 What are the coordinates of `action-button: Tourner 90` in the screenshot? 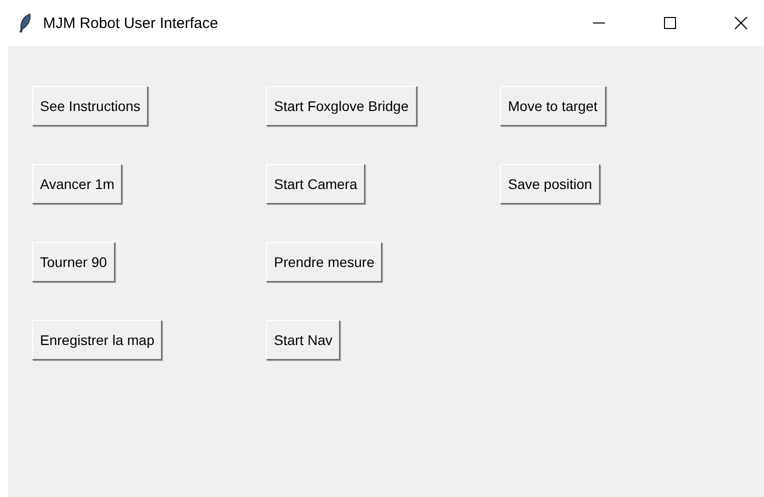 It's located at (73, 262).